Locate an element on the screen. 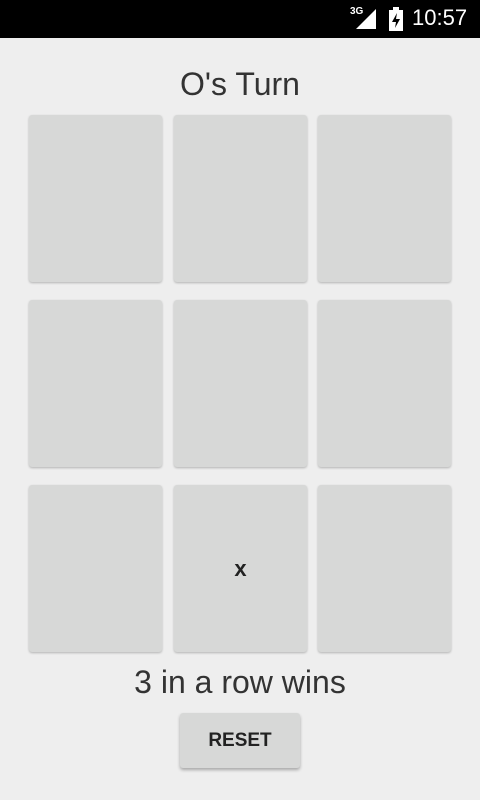  board-cell-r2-c2 is located at coordinates (240, 383).